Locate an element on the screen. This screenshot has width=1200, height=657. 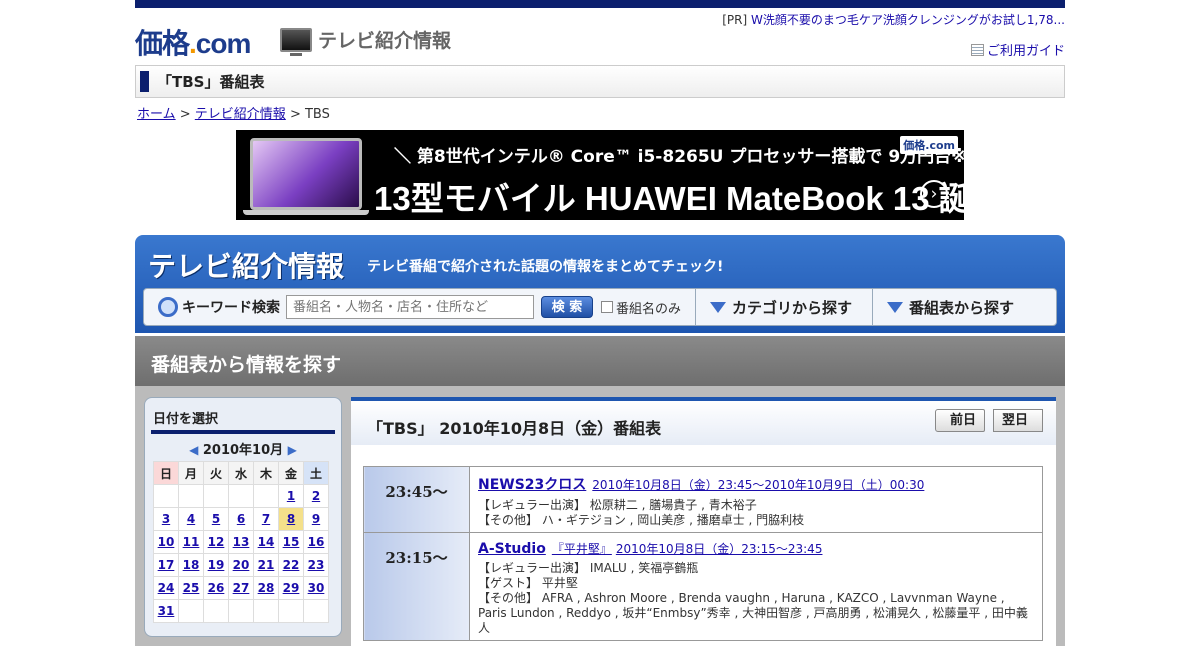
calendar-day: 15 is located at coordinates (291, 542).